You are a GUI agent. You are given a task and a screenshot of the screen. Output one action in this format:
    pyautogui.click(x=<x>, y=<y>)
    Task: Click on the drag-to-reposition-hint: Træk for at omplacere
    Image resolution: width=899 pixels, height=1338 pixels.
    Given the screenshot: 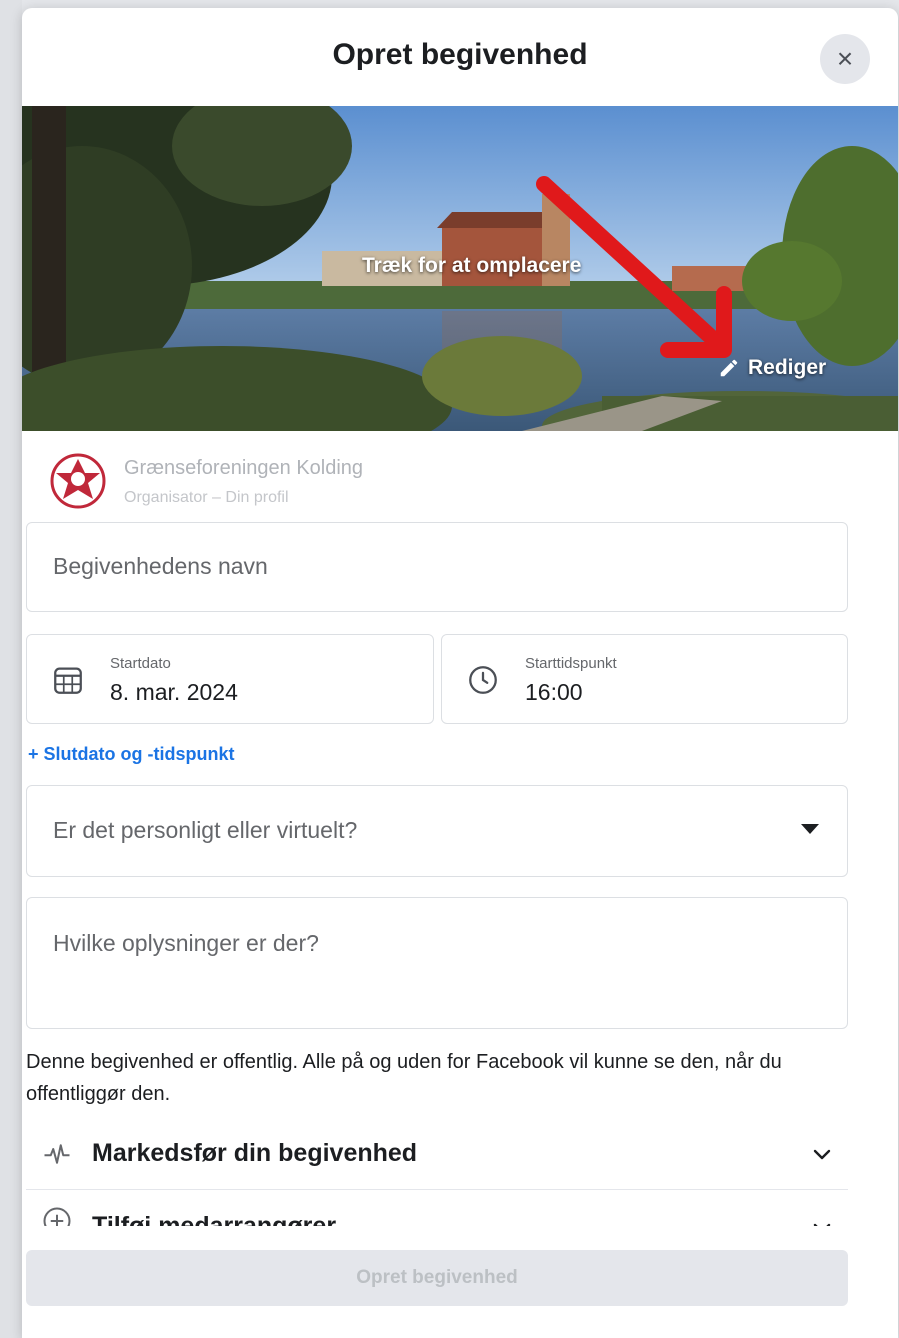 What is the action you would take?
    pyautogui.click(x=472, y=265)
    